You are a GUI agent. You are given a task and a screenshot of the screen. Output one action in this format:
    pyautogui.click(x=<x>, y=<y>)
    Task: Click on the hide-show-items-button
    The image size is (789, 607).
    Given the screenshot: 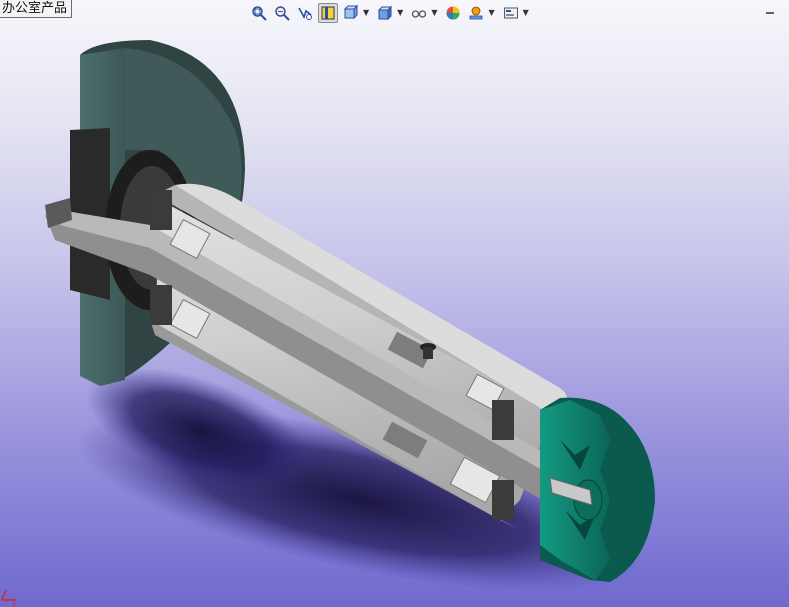 What is the action you would take?
    pyautogui.click(x=419, y=13)
    